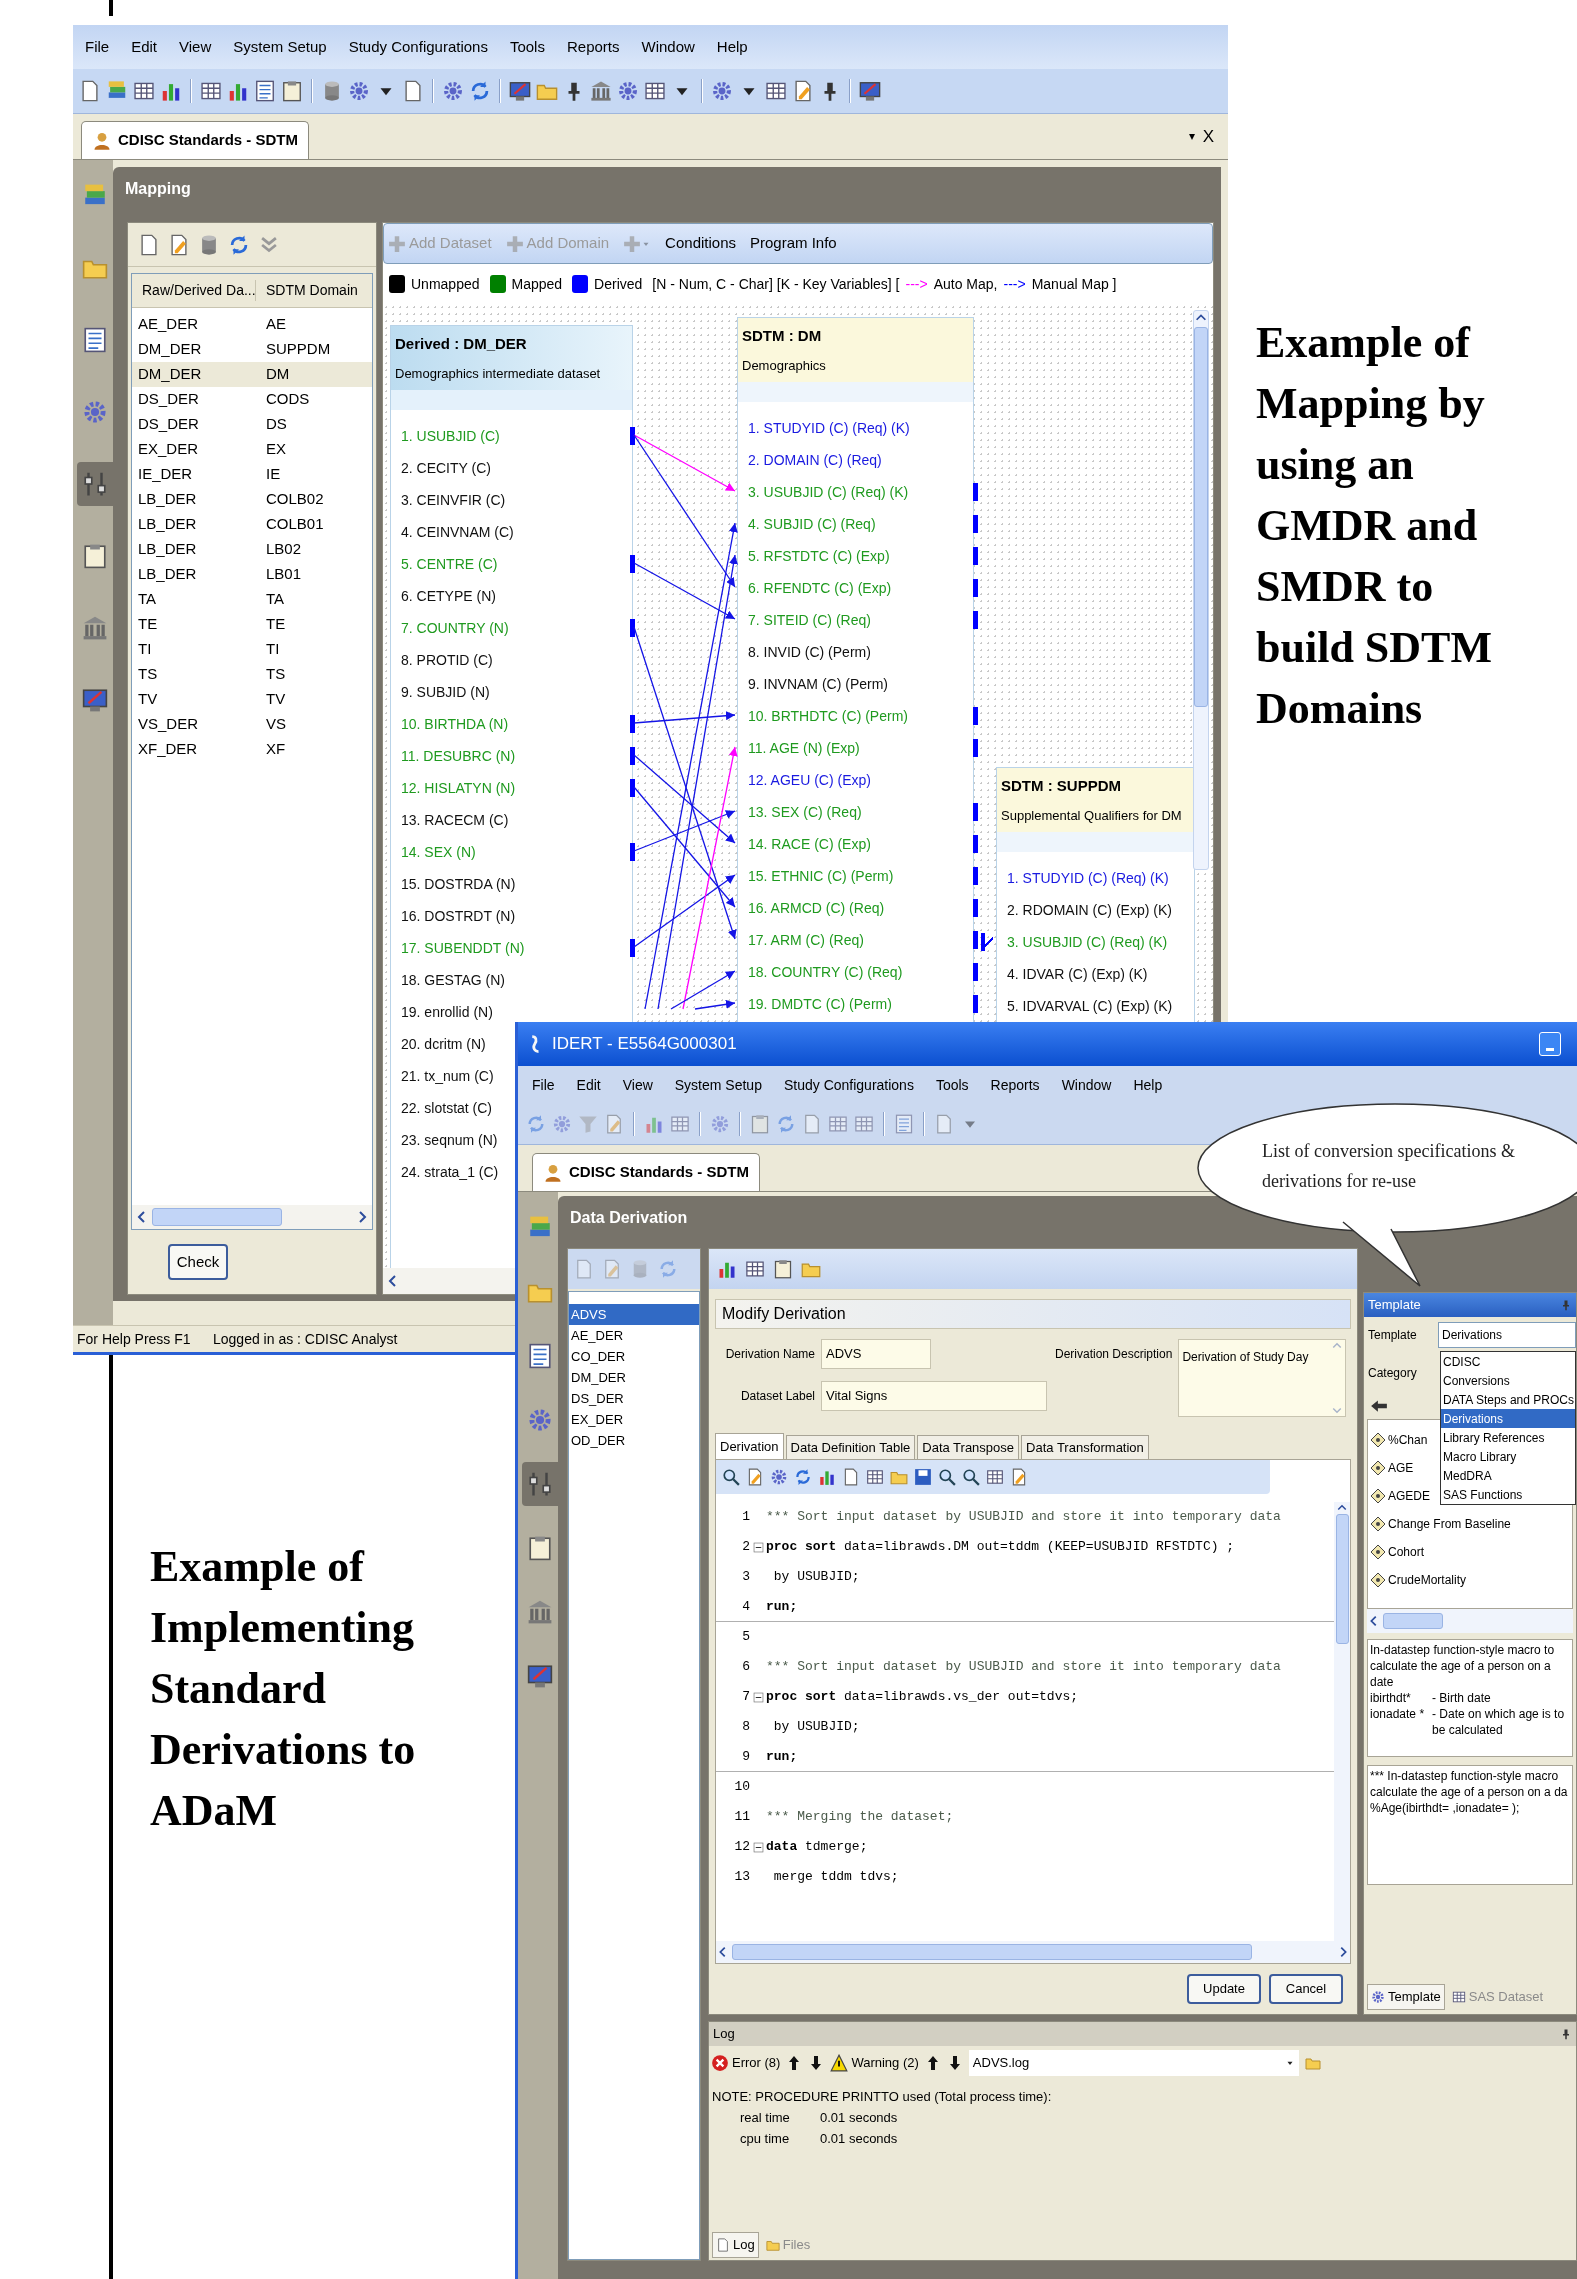 This screenshot has height=2279, width=1577. I want to click on menu-item: File, so click(543, 1085).